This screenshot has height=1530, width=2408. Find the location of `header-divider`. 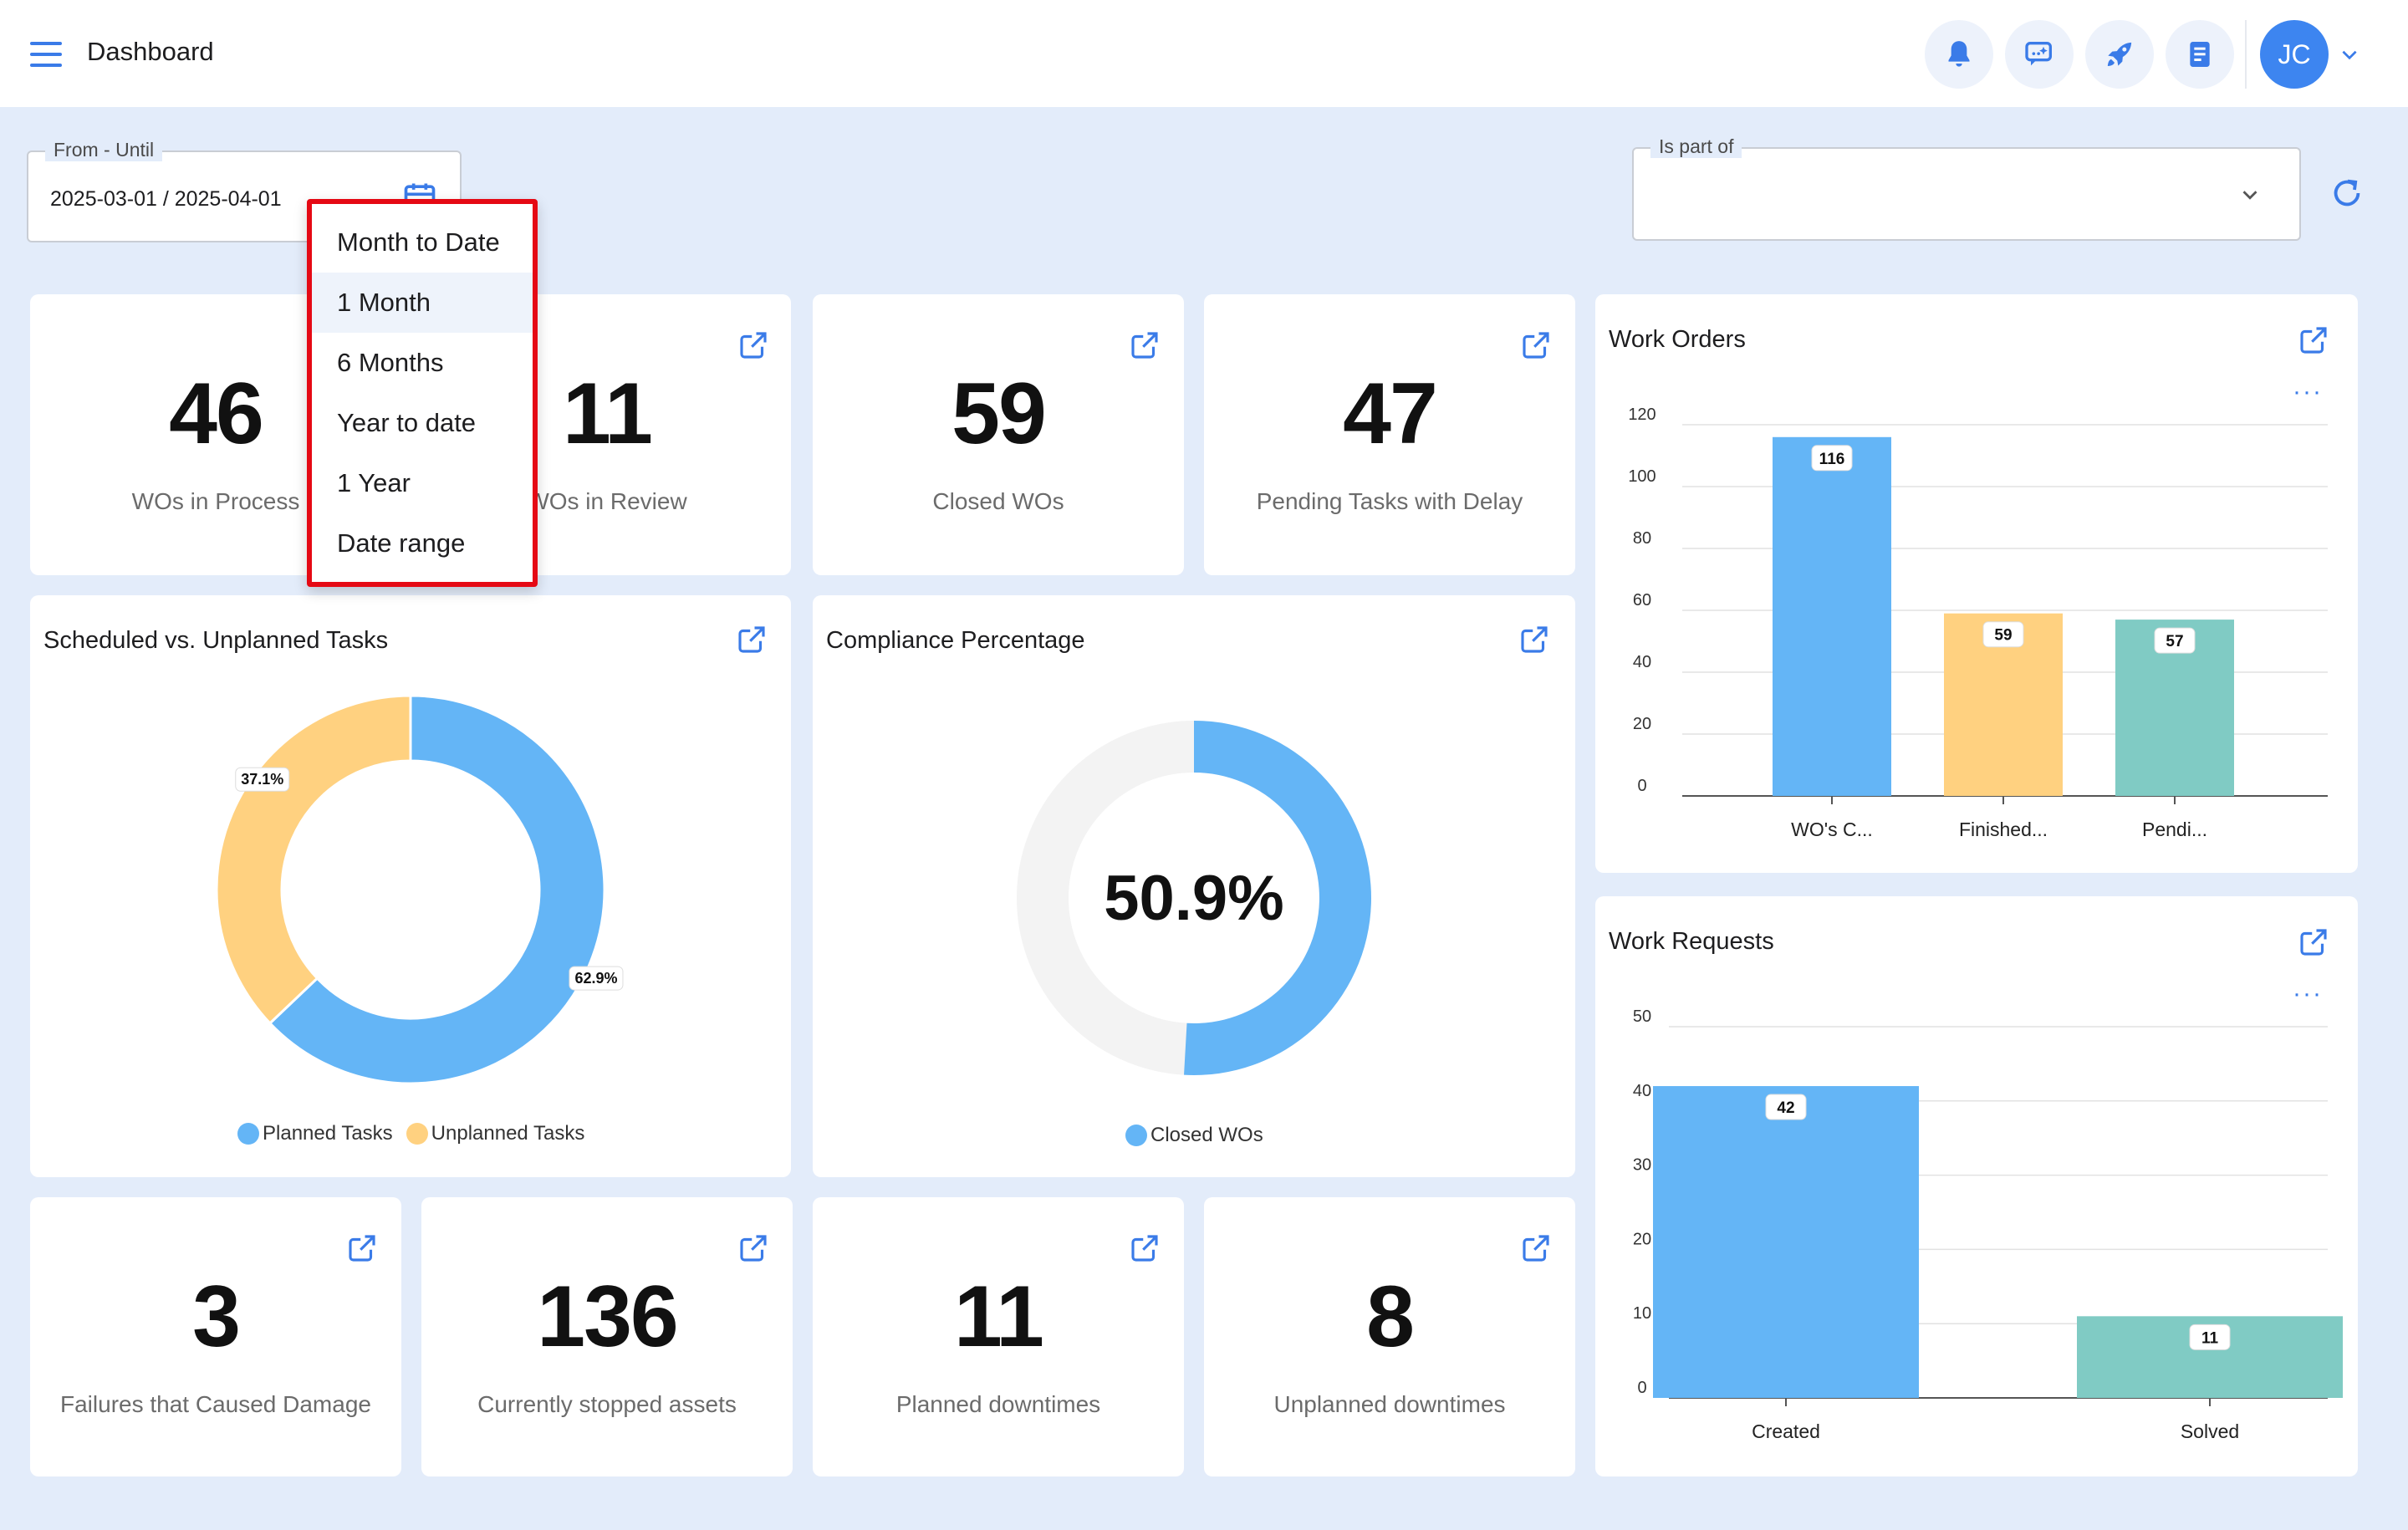

header-divider is located at coordinates (2246, 54).